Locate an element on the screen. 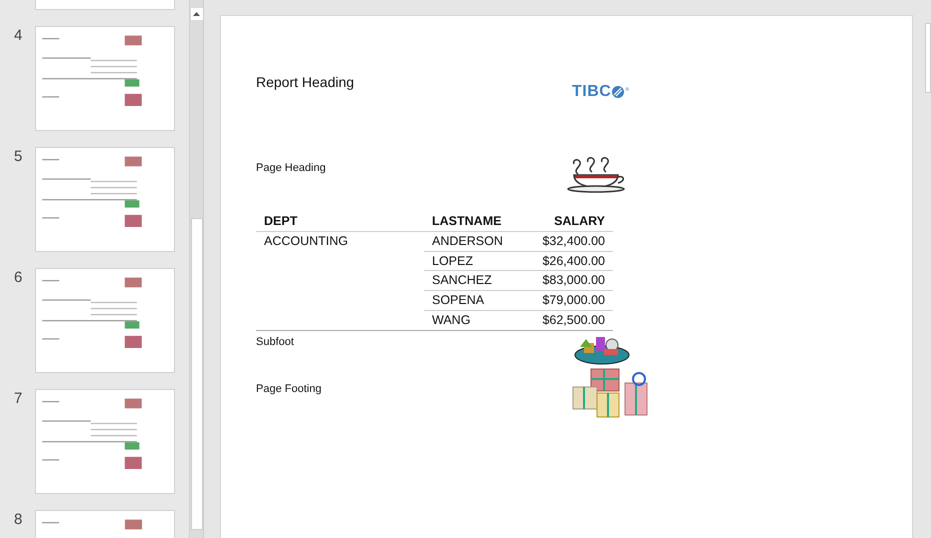 Image resolution: width=931 pixels, height=538 pixels. up-arrow-icon is located at coordinates (196, 14).